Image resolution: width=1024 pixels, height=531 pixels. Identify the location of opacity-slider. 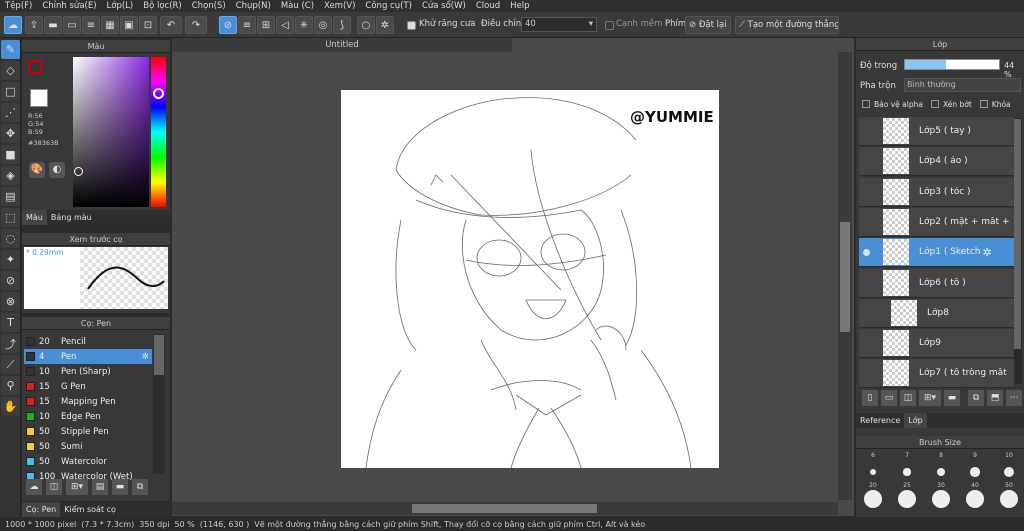
(952, 64).